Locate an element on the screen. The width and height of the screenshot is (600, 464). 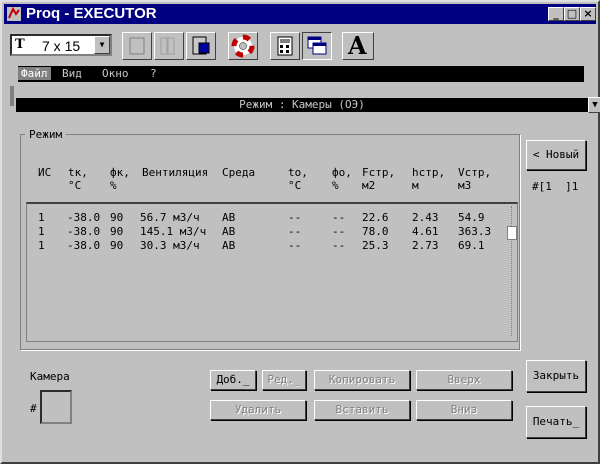
header-fo: фо, % is located at coordinates (342, 179).